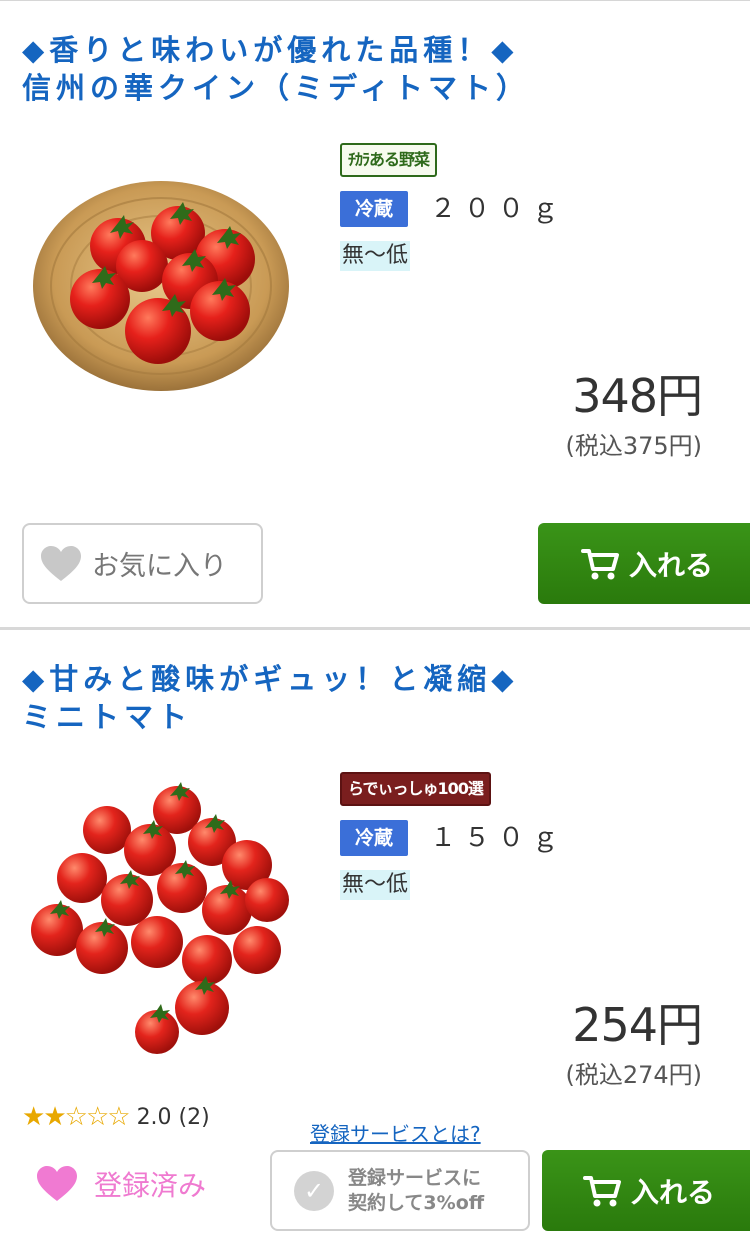  Describe the element at coordinates (161, 286) in the screenshot. I see `product-image-basket-tomatoes` at that location.